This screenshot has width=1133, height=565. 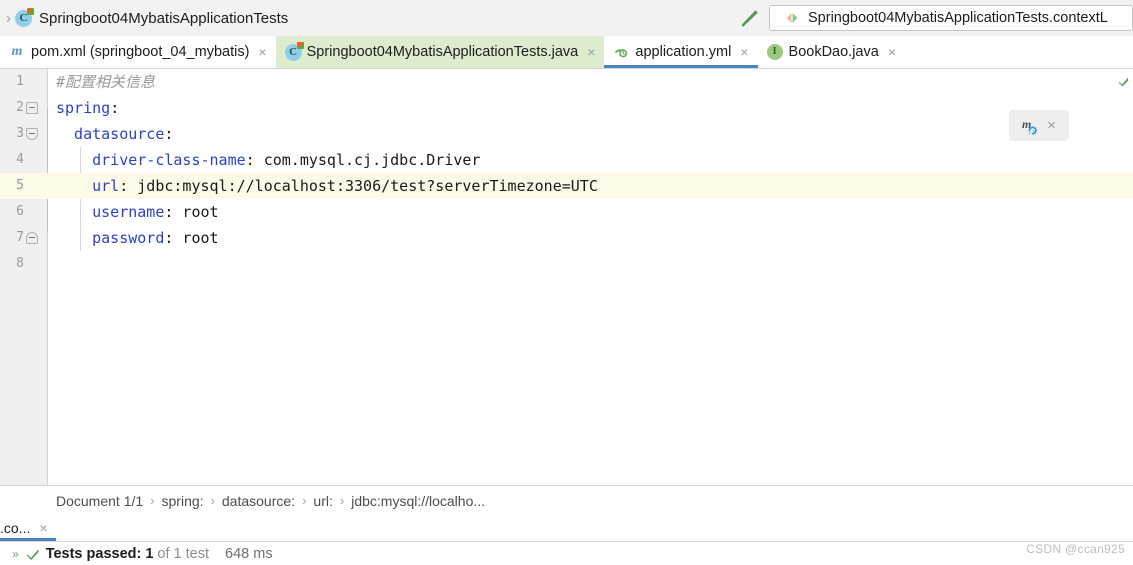 I want to click on code-token: password, so click(x=110, y=238).